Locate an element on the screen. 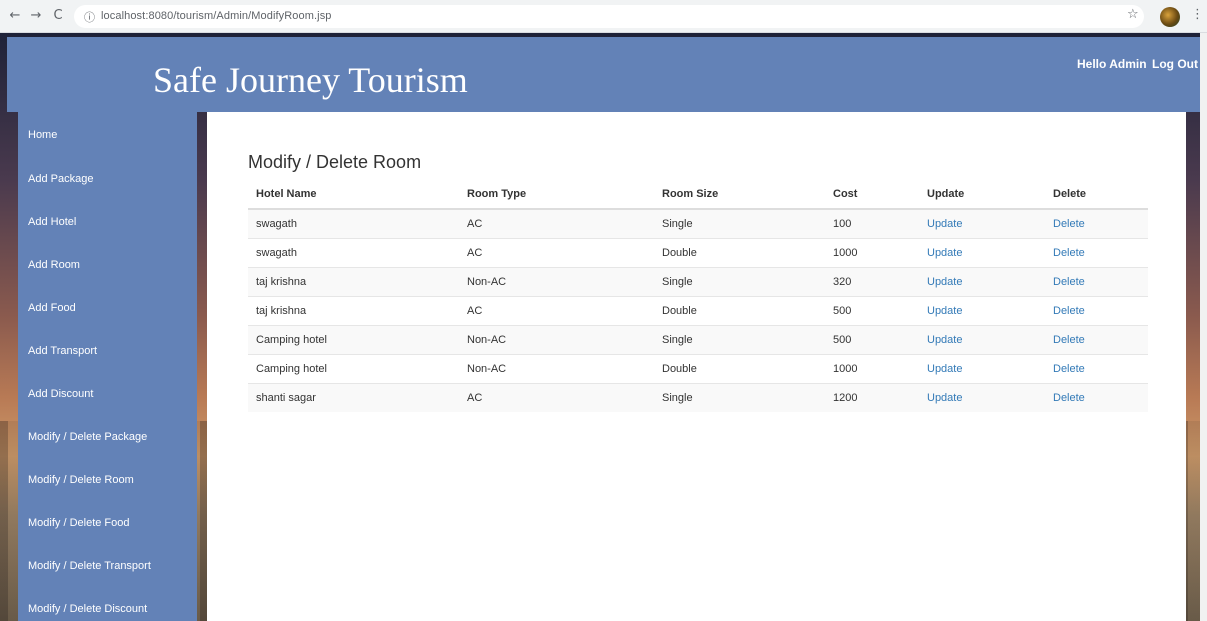 This screenshot has height=621, width=1207. cost-cell: 100 is located at coordinates (872, 223).